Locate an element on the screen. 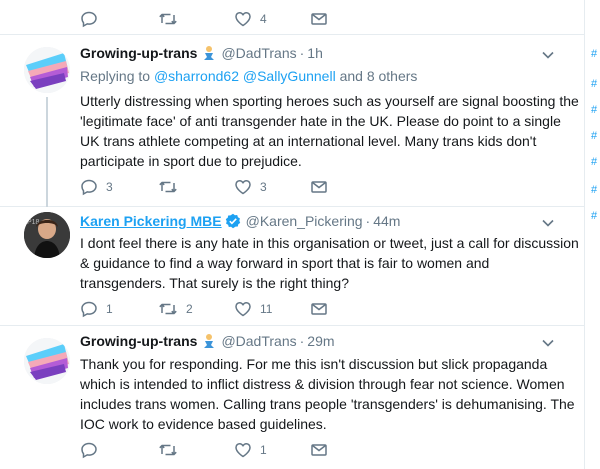 The image size is (600, 469). like-button: 4 is located at coordinates (250, 19).